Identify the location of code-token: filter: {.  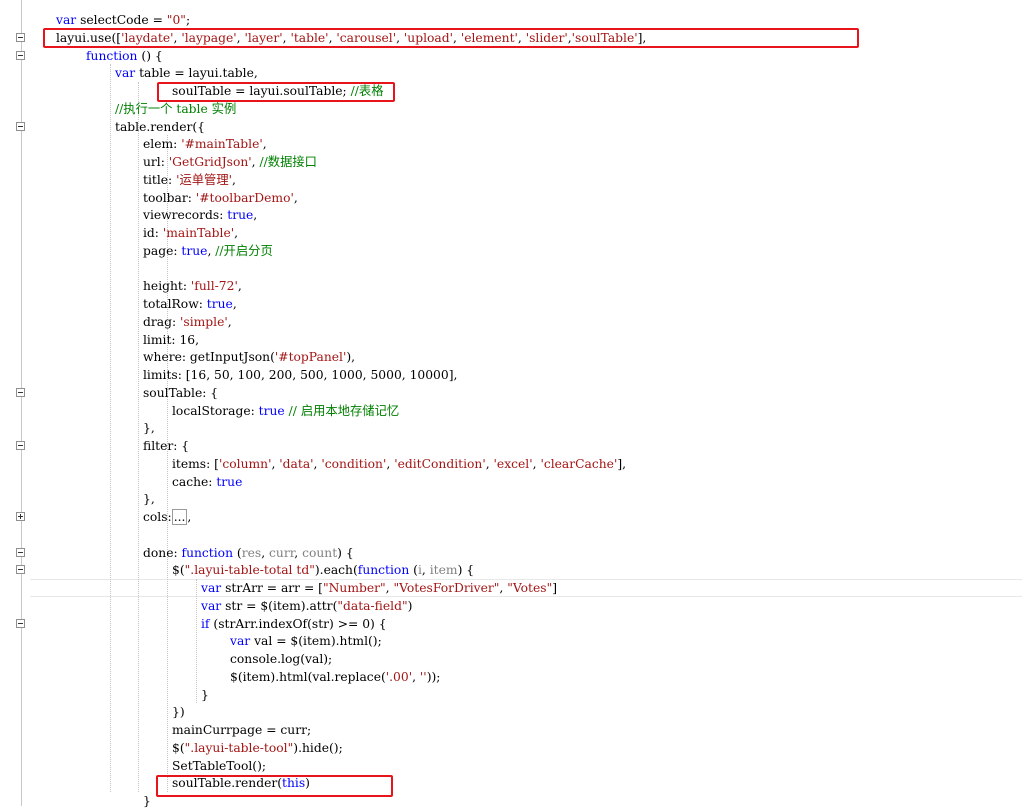
(166, 446).